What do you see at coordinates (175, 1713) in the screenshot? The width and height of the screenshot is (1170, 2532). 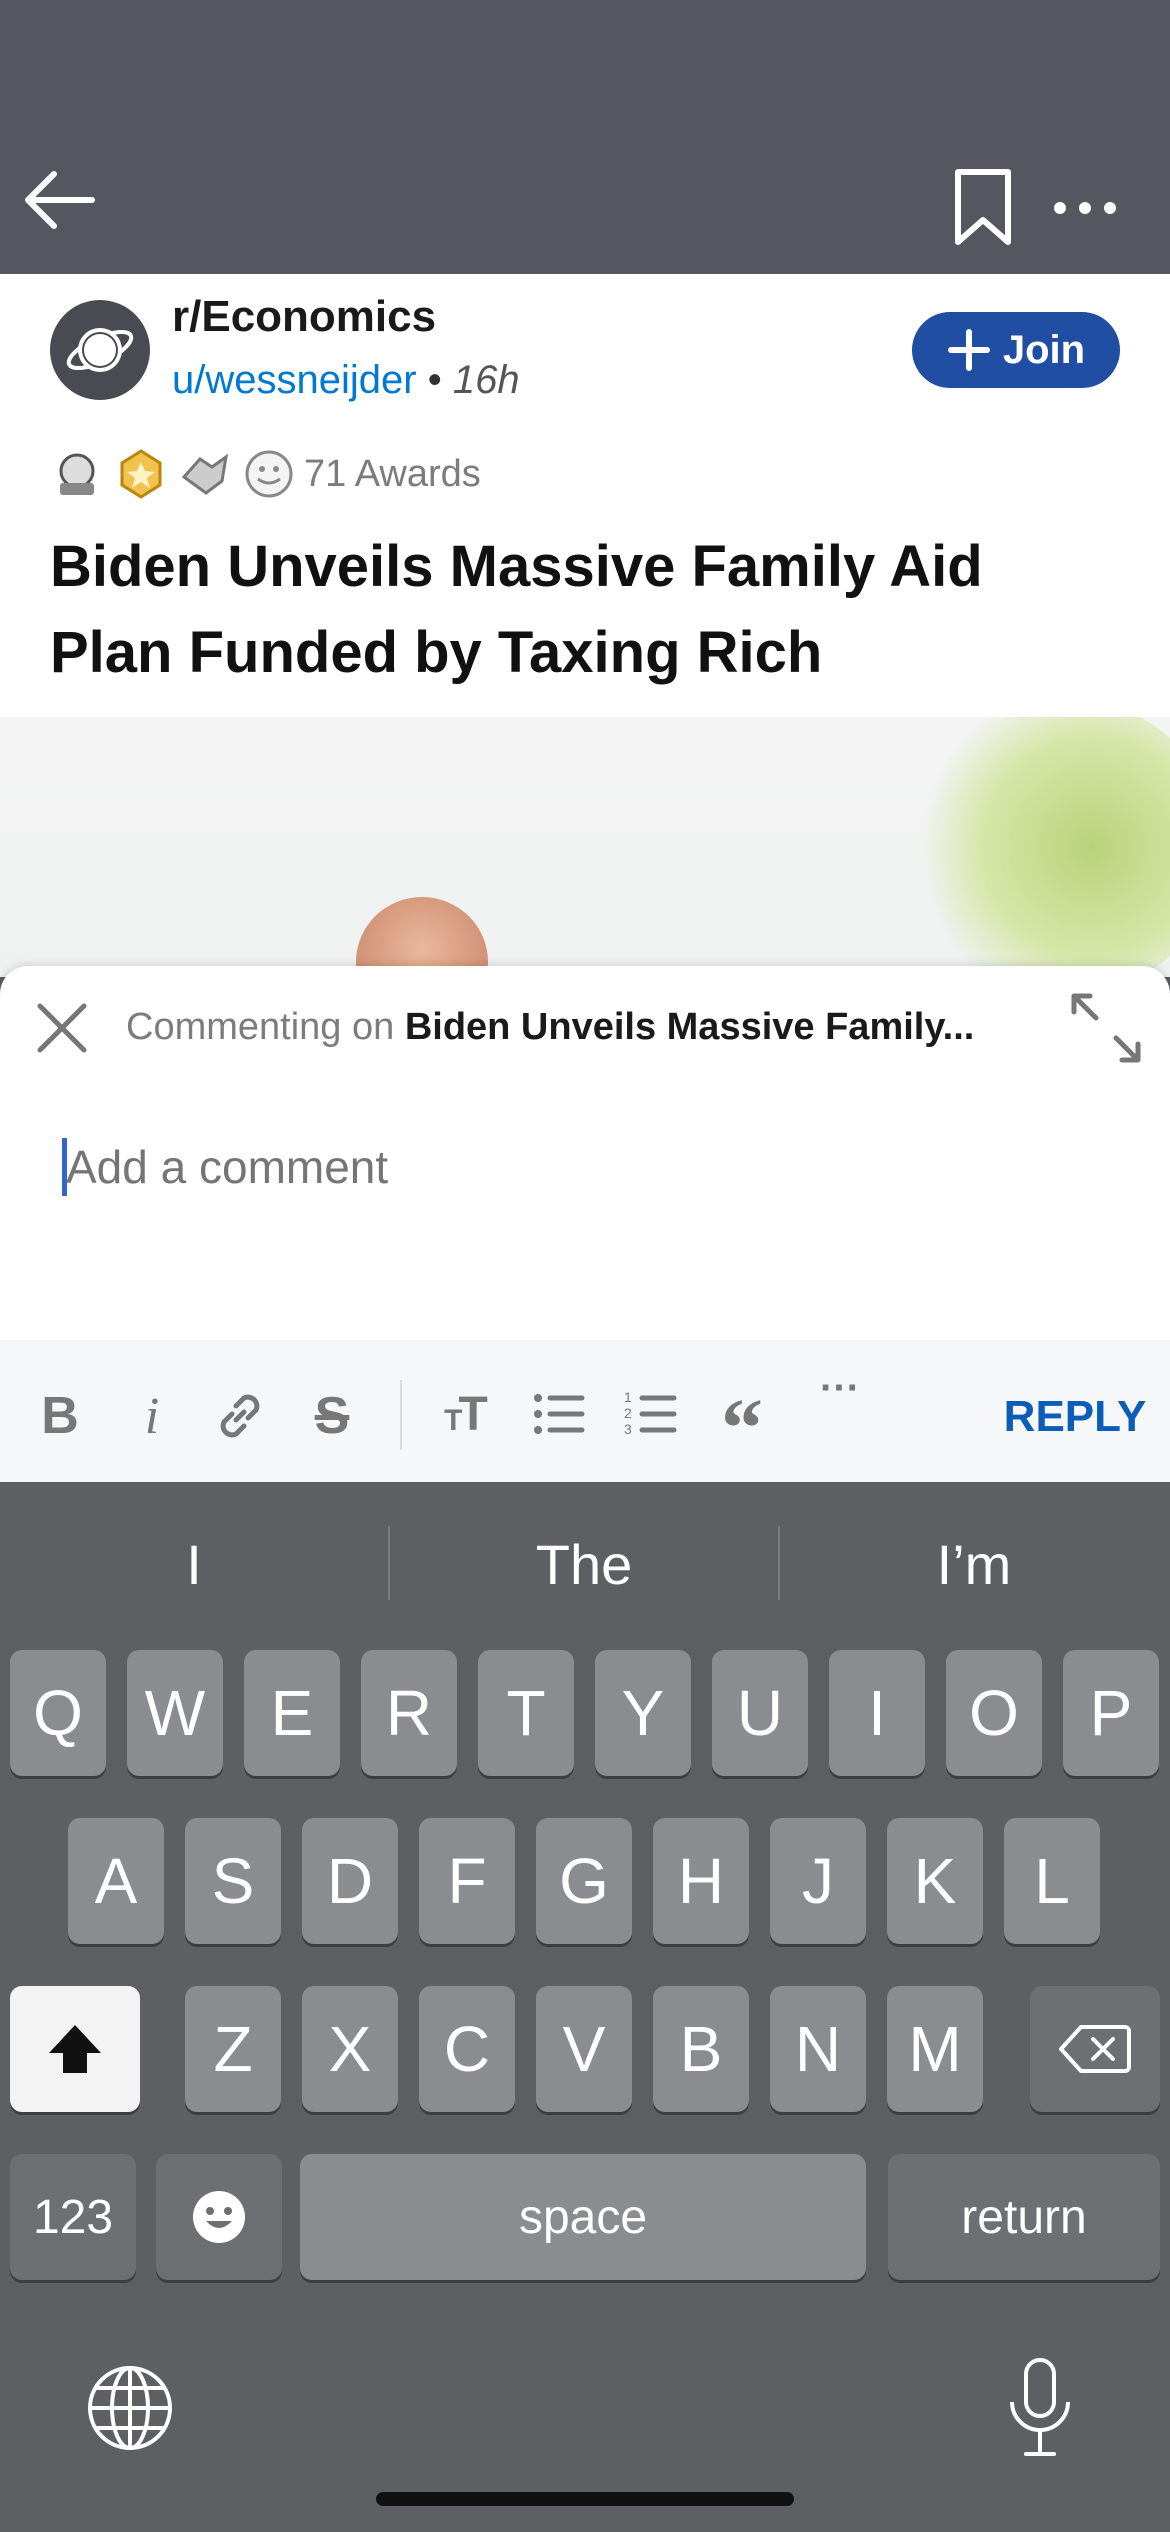 I see `key-w: W` at bounding box center [175, 1713].